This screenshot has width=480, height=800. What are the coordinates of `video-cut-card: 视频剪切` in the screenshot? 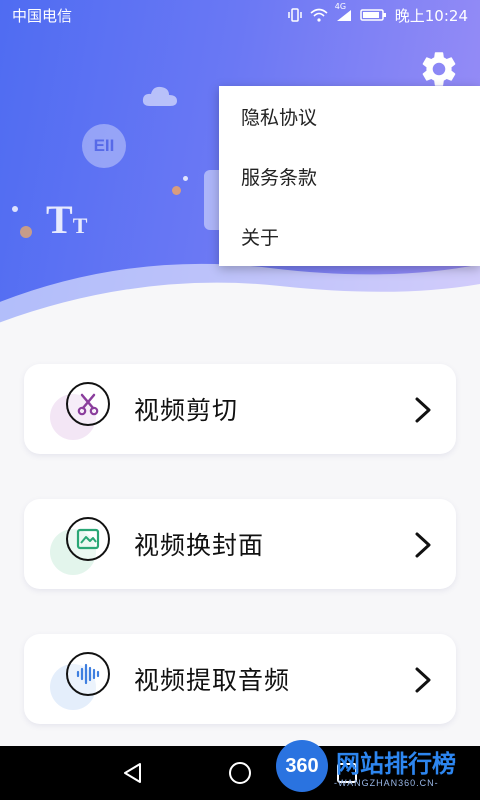 It's located at (240, 409).